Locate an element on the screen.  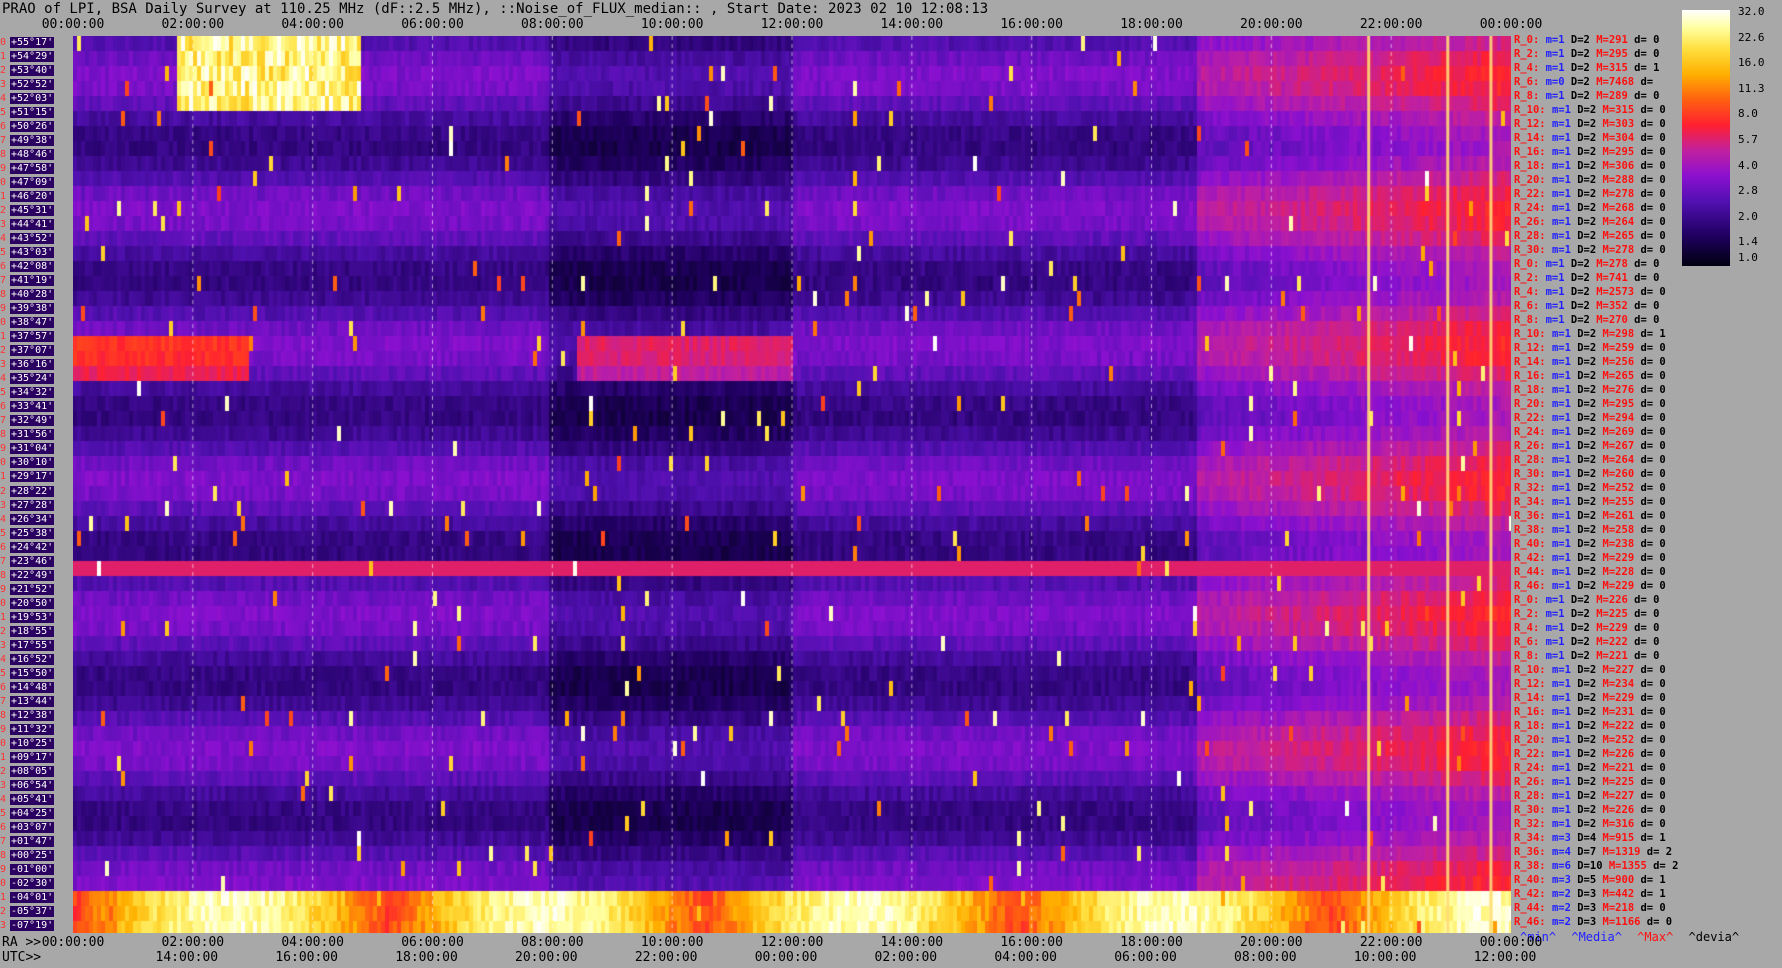
stat-row: R_24: m=1 D=2 M=268 d= 0 is located at coordinates (1590, 208).